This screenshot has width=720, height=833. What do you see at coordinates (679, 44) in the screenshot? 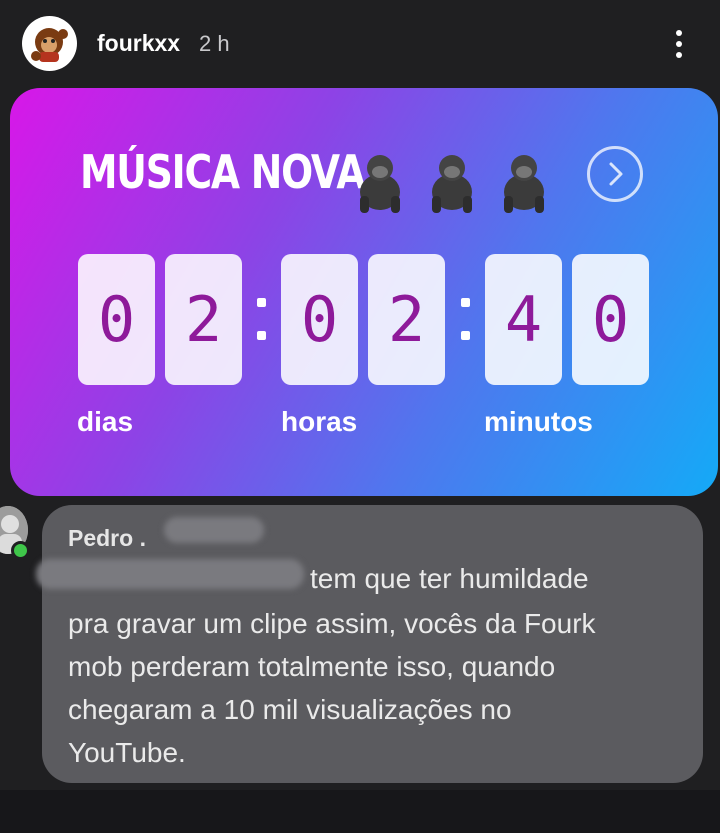
I see `more-options-icon` at bounding box center [679, 44].